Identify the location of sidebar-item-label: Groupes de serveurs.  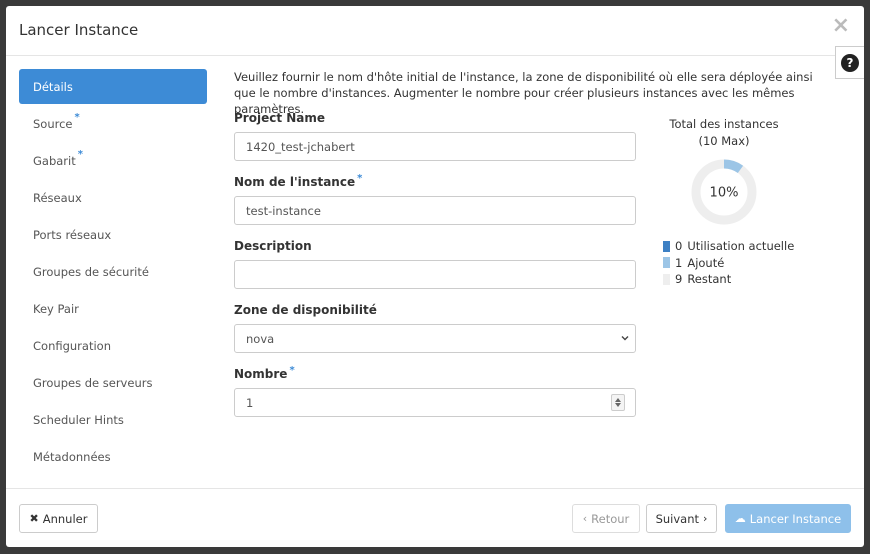
(93, 382).